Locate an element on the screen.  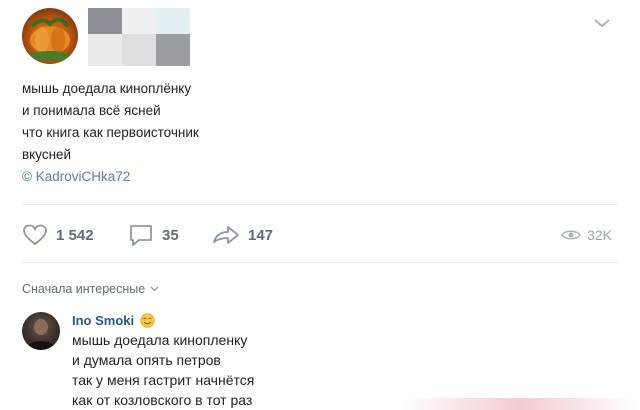
share-count: 147 is located at coordinates (261, 235).